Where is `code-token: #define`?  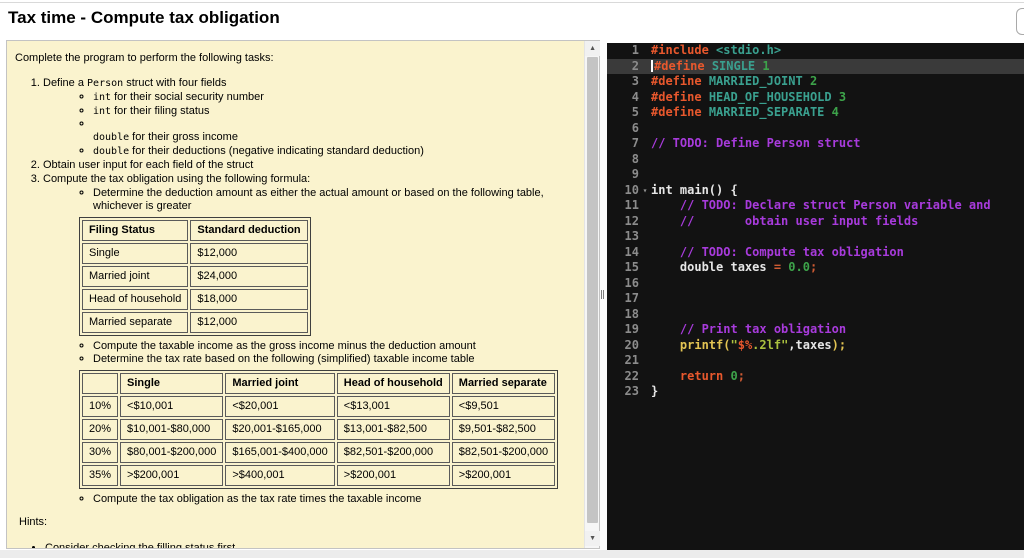 code-token: #define is located at coordinates (679, 65).